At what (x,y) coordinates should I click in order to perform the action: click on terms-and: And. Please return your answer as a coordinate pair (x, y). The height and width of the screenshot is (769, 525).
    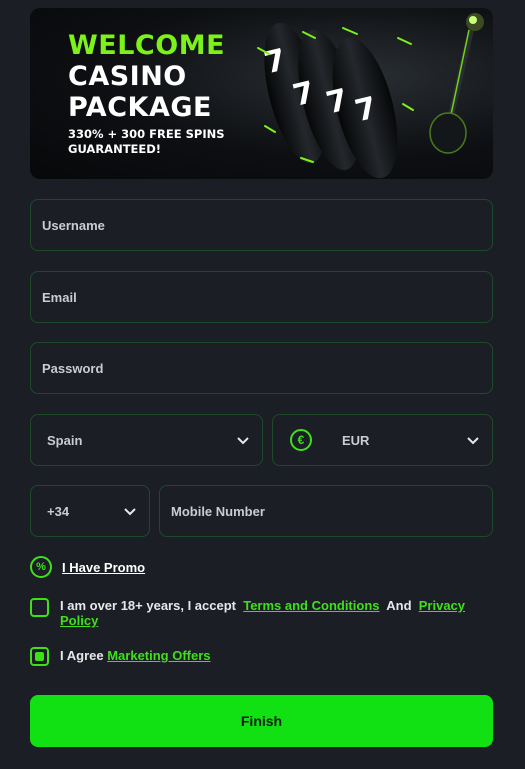
    Looking at the image, I should click on (399, 605).